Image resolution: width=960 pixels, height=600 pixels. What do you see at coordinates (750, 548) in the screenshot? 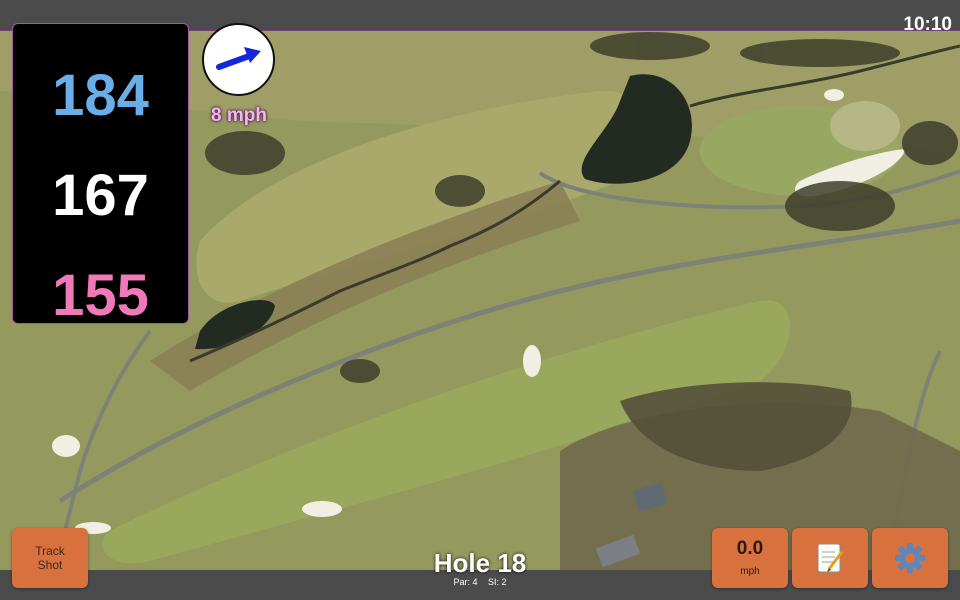
I see `wind-speed-value: 0.0` at bounding box center [750, 548].